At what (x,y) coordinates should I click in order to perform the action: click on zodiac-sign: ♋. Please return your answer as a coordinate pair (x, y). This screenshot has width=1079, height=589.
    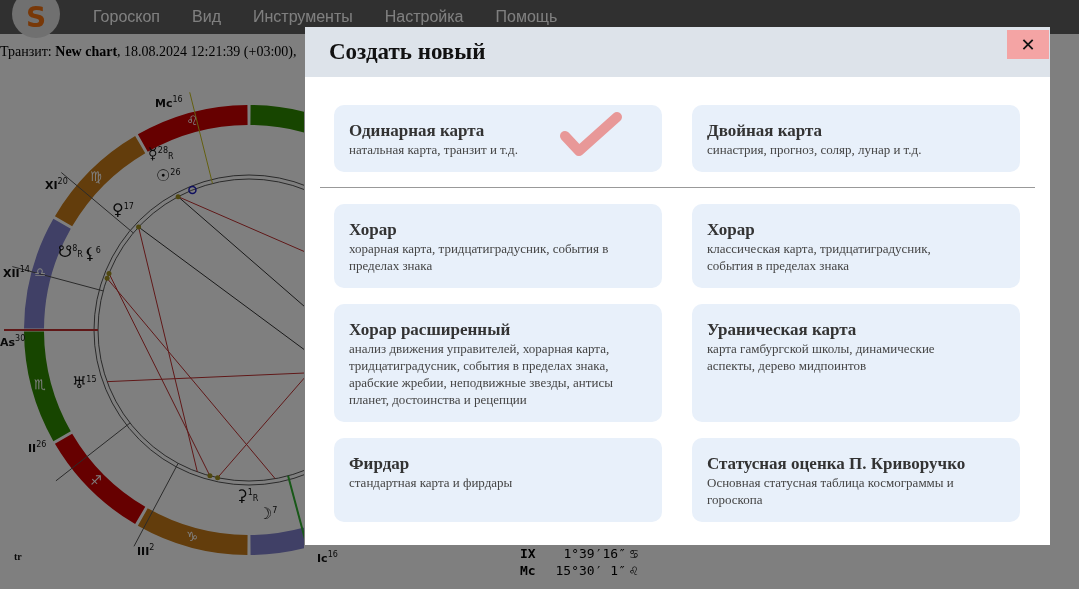
    Looking at the image, I should click on (634, 553).